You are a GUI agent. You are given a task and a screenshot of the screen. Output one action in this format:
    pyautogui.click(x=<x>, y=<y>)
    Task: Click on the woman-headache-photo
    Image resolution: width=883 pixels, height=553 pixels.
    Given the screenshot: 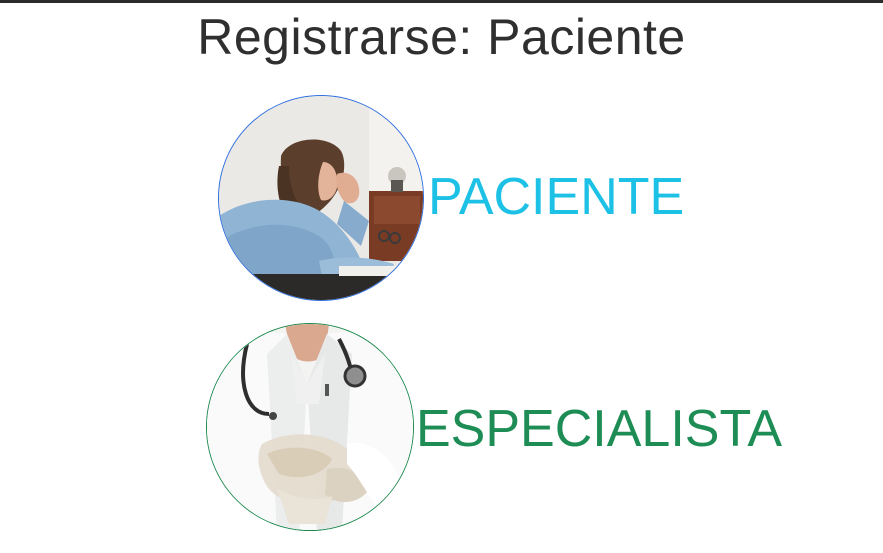 What is the action you would take?
    pyautogui.click(x=321, y=198)
    